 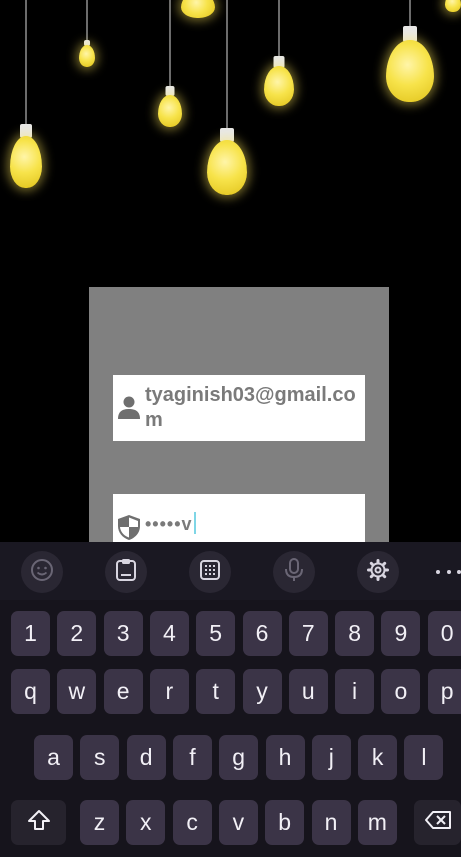 What do you see at coordinates (53, 757) in the screenshot?
I see `key-a: a` at bounding box center [53, 757].